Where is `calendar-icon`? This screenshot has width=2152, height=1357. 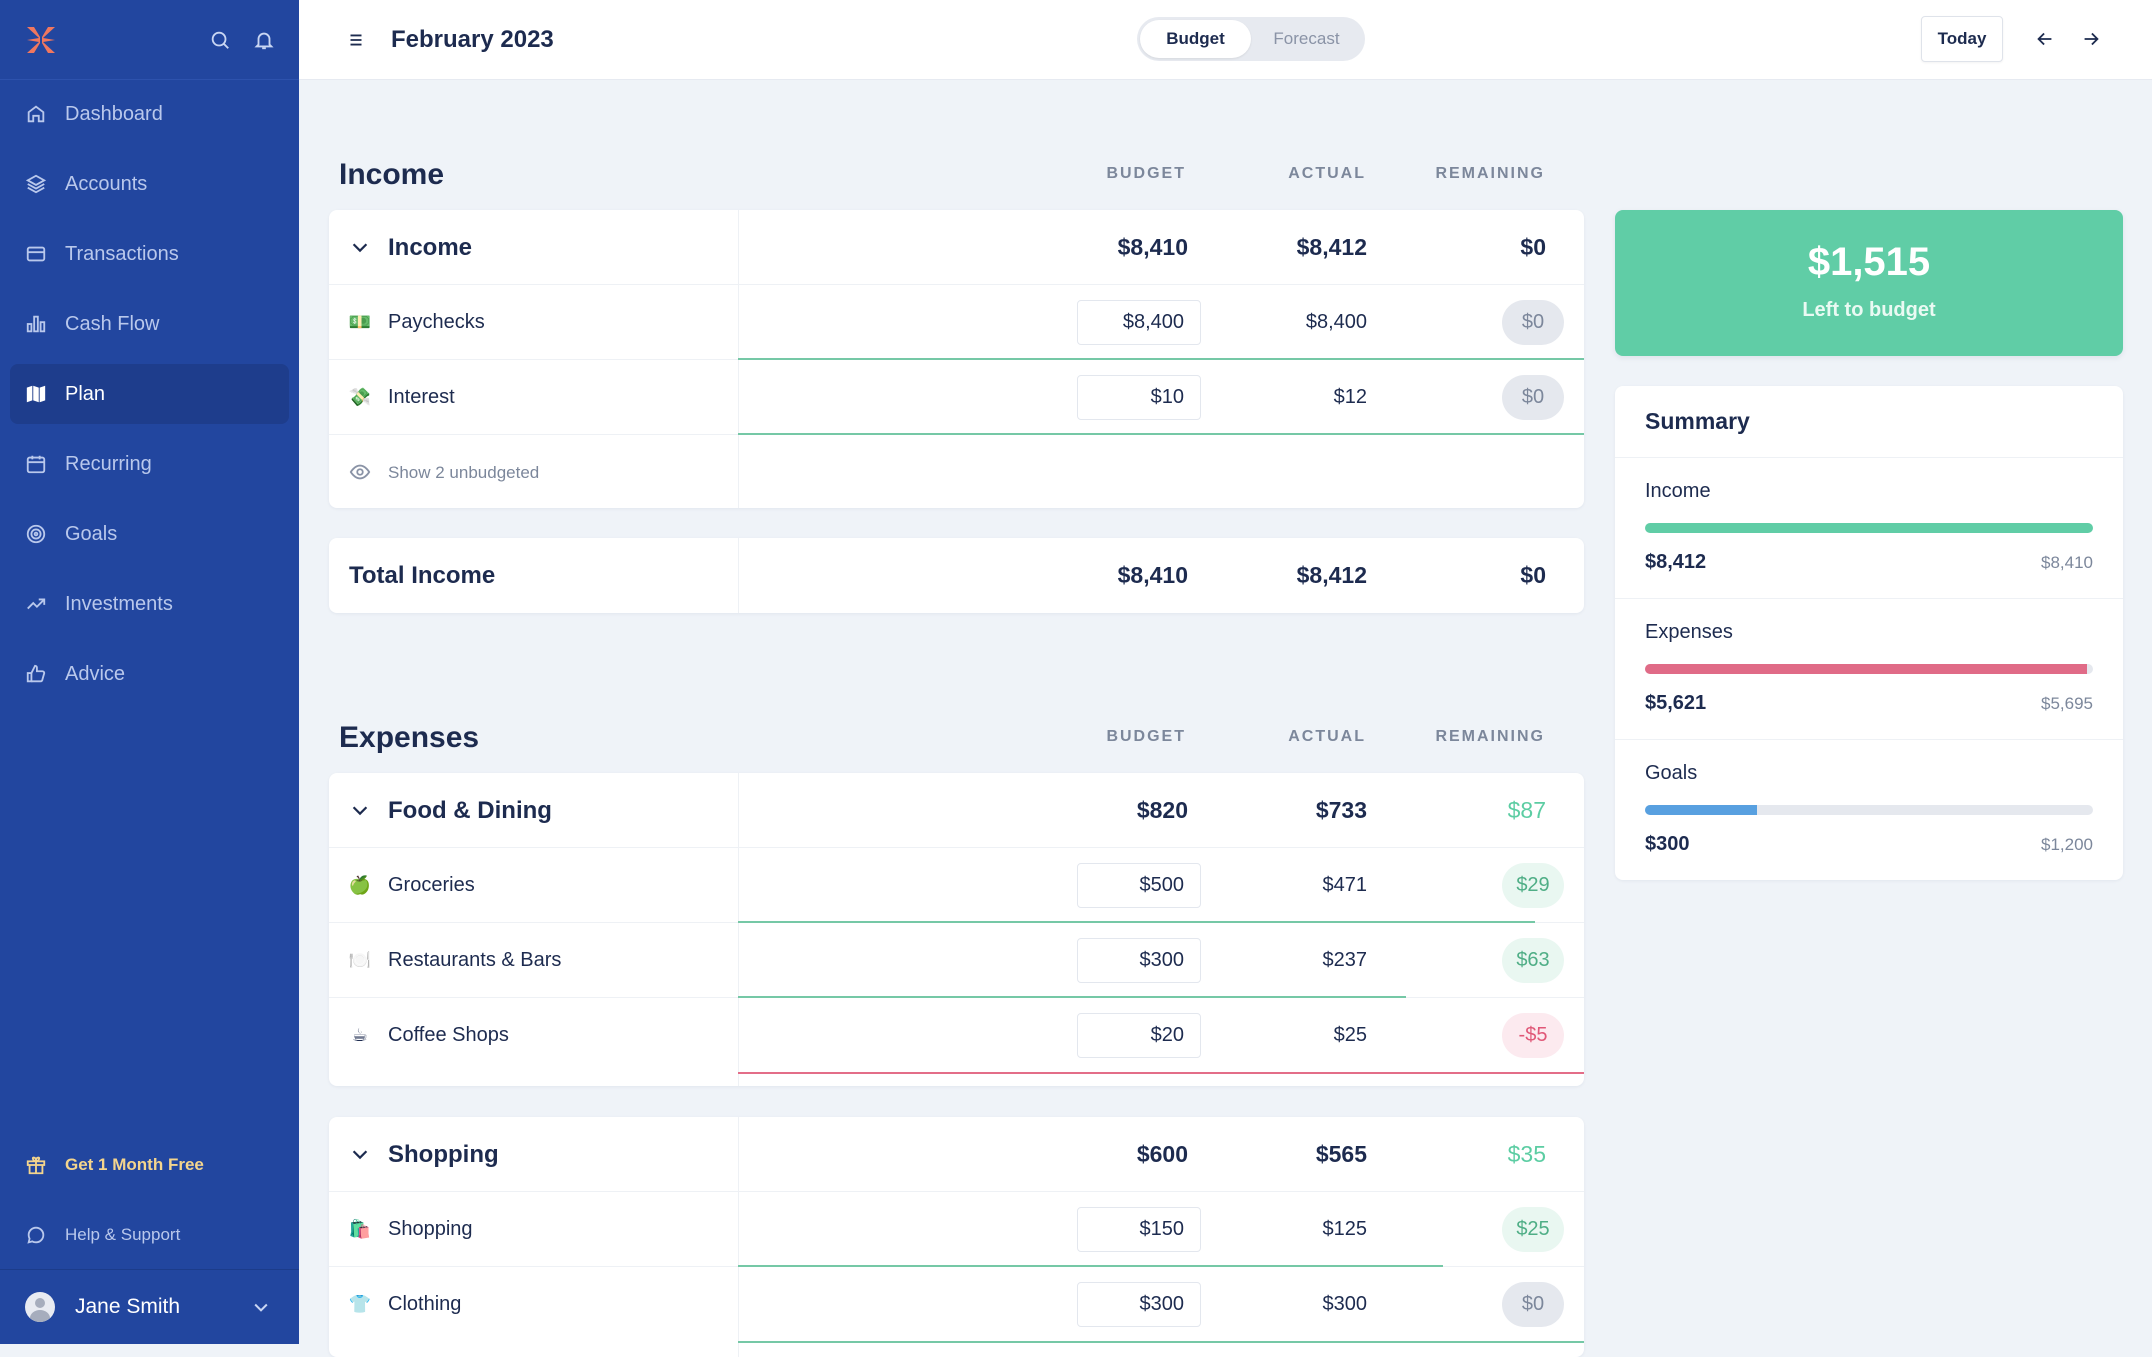 calendar-icon is located at coordinates (36, 464).